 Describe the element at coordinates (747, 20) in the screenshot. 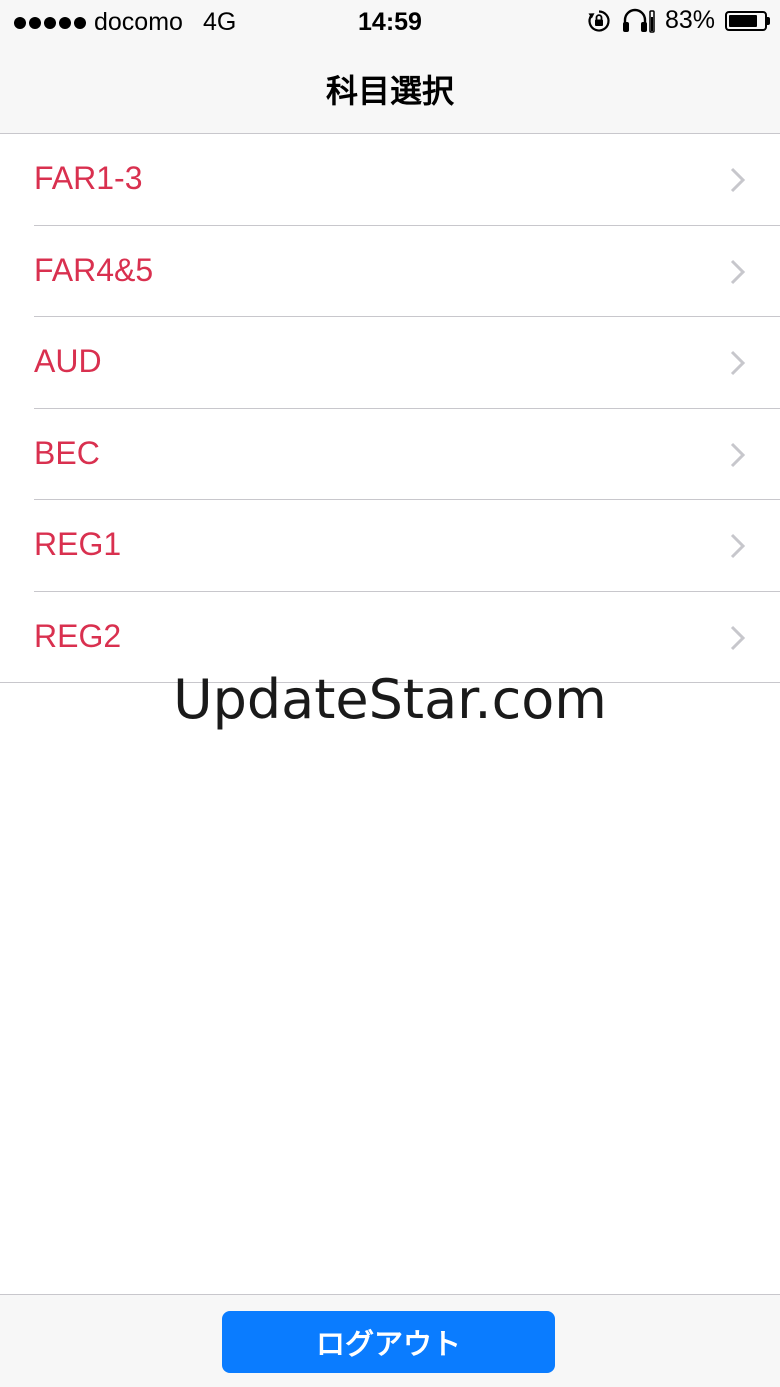

I see `battery-icon` at that location.